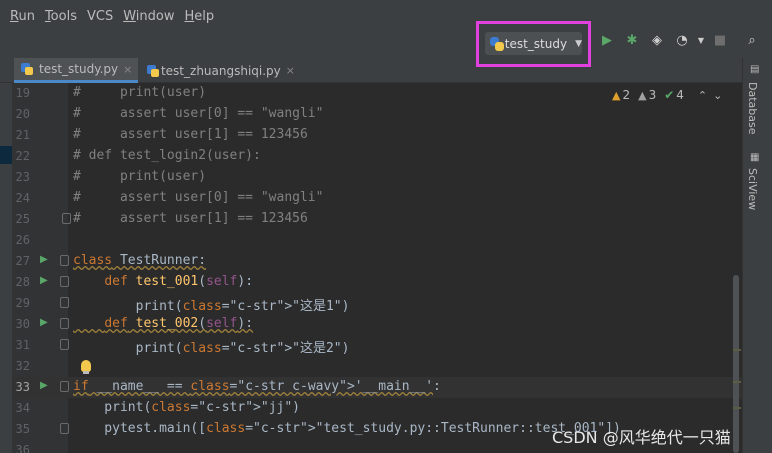 This screenshot has height=453, width=772. I want to click on search-icon: ⌕, so click(752, 41).